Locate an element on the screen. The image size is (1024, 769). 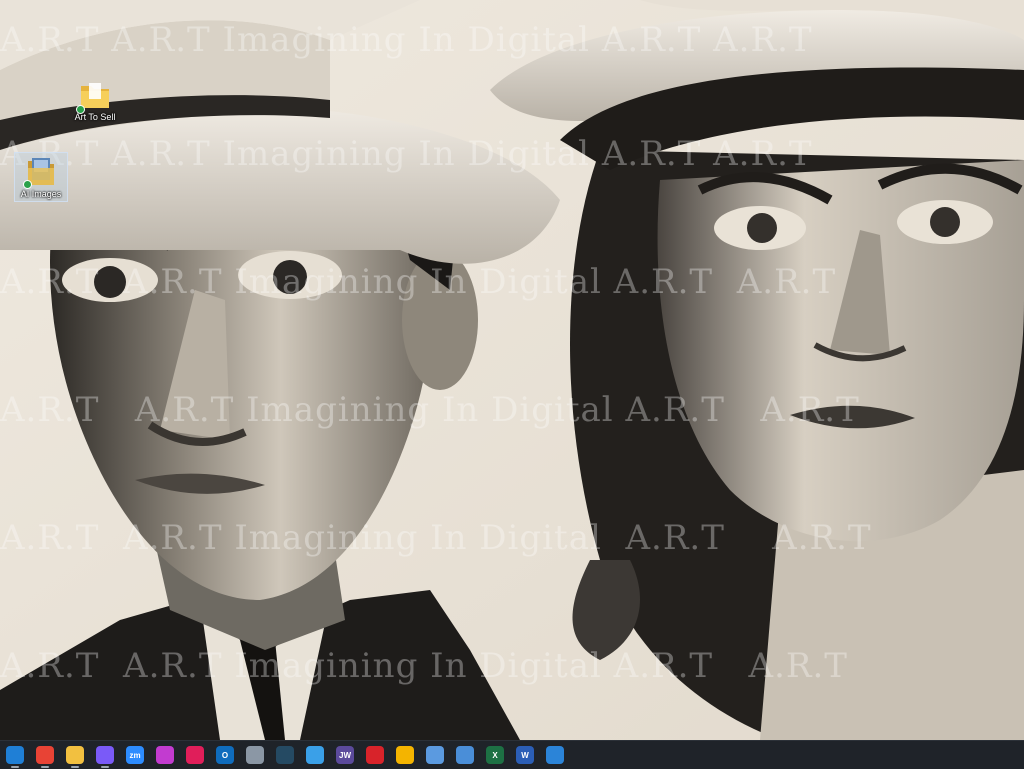
taskbar-explorer-button is located at coordinates (75, 755).